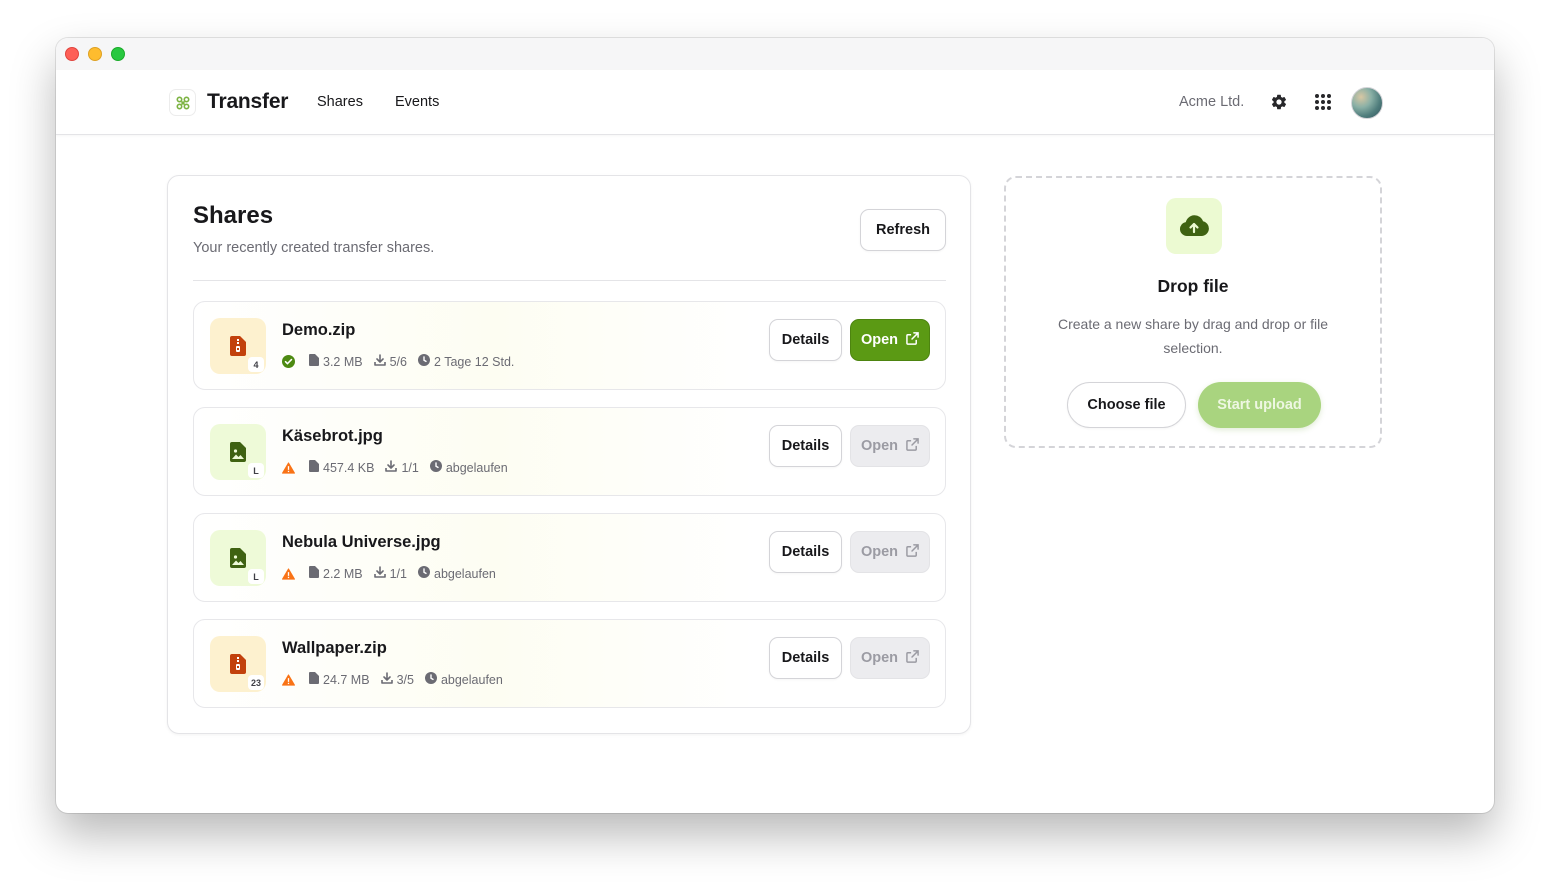 The height and width of the screenshot is (887, 1550). What do you see at coordinates (256, 364) in the screenshot?
I see `file-count-badge: 4` at bounding box center [256, 364].